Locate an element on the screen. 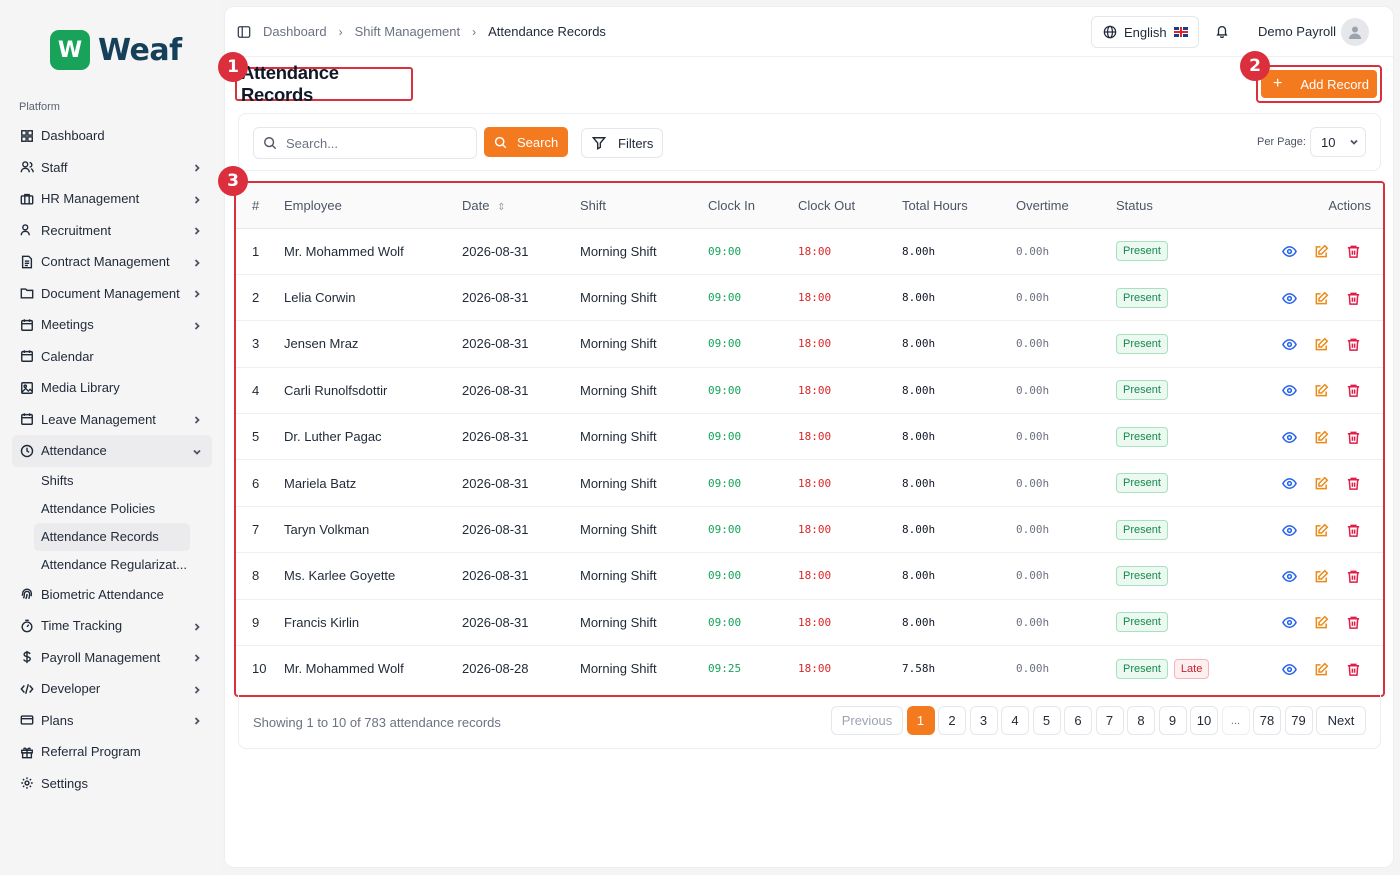 The image size is (1400, 875). grid-icon is located at coordinates (27, 136).